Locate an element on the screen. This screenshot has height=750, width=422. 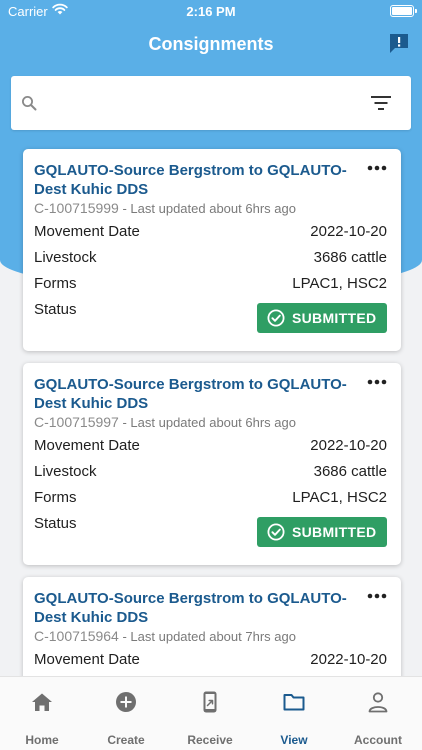
clock: 2:16 PM is located at coordinates (211, 11).